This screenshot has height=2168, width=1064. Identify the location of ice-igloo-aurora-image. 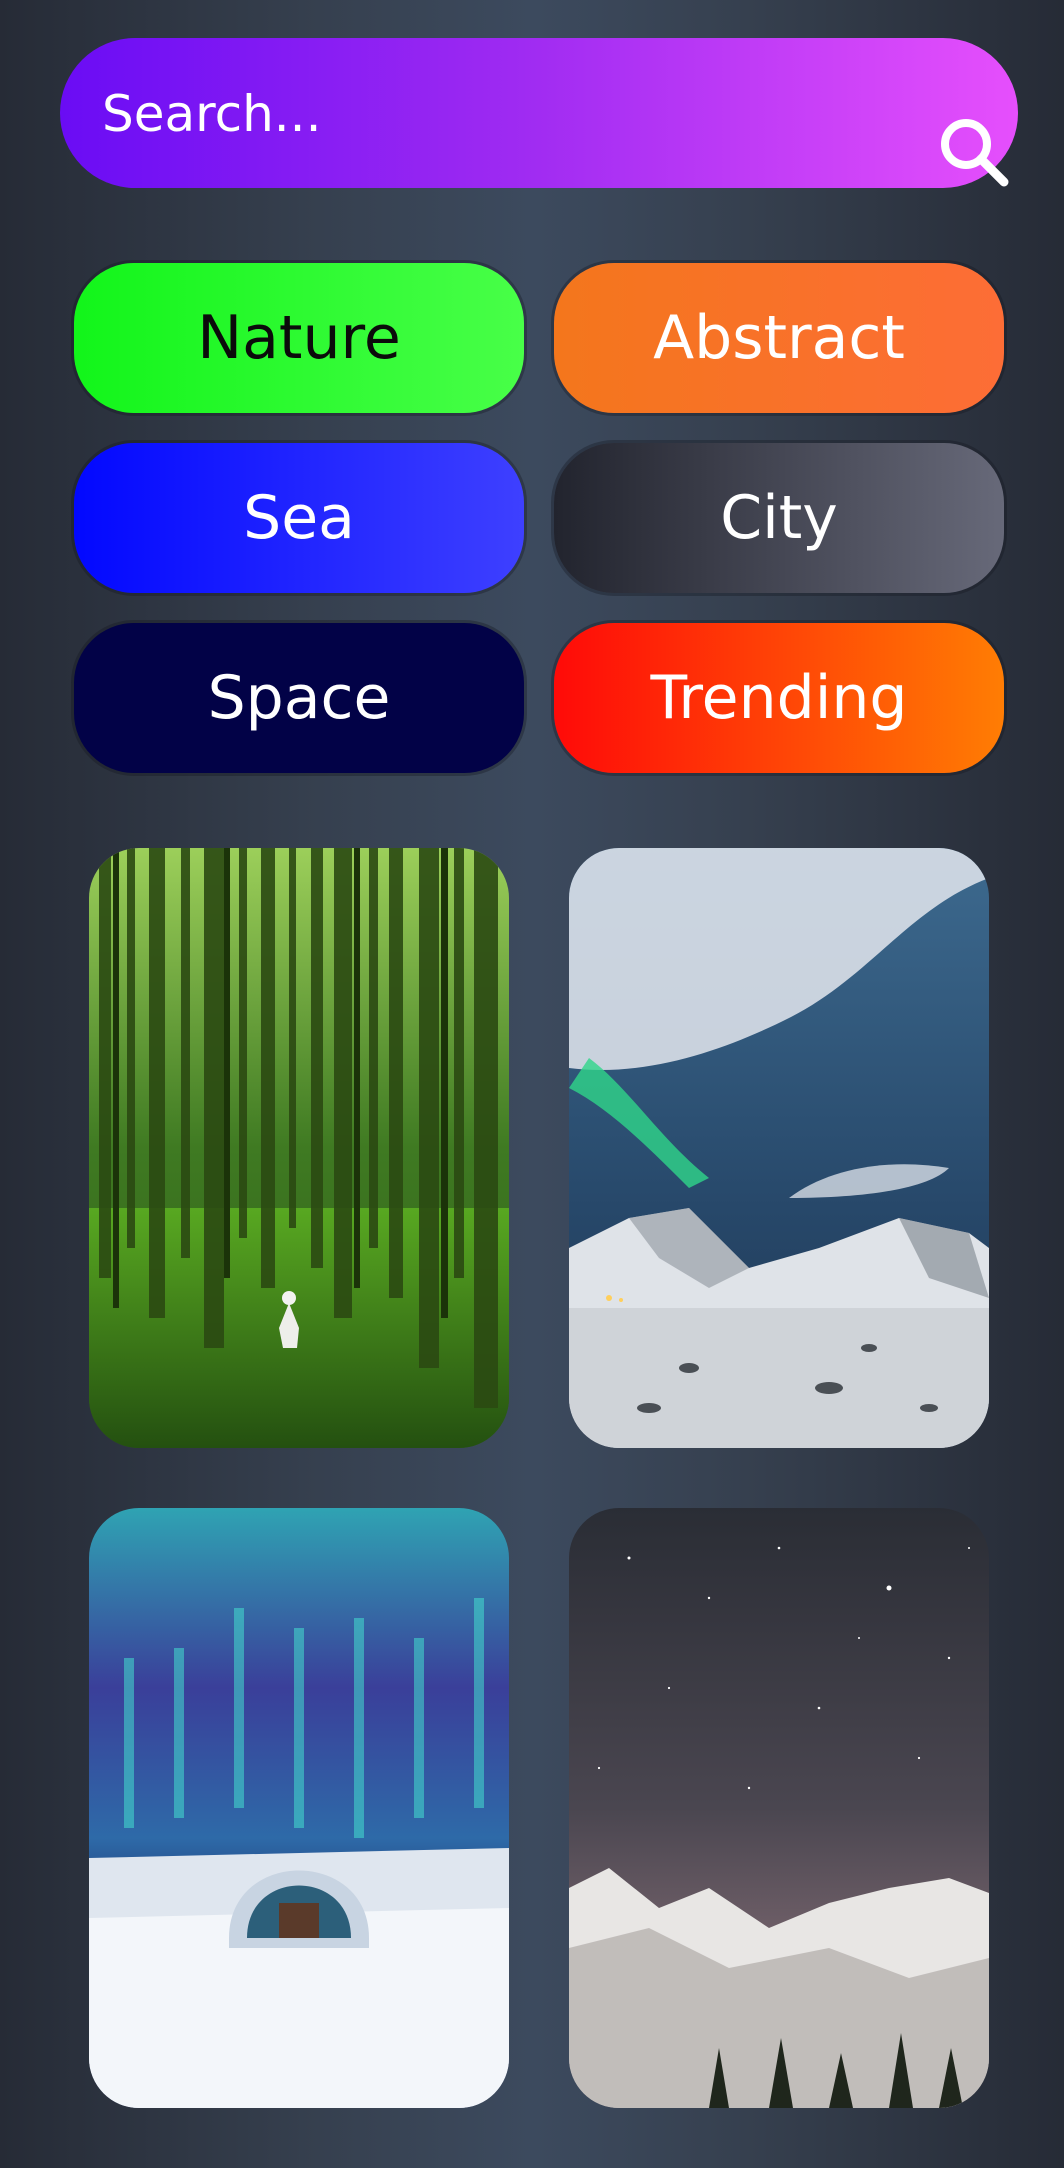
(299, 1808).